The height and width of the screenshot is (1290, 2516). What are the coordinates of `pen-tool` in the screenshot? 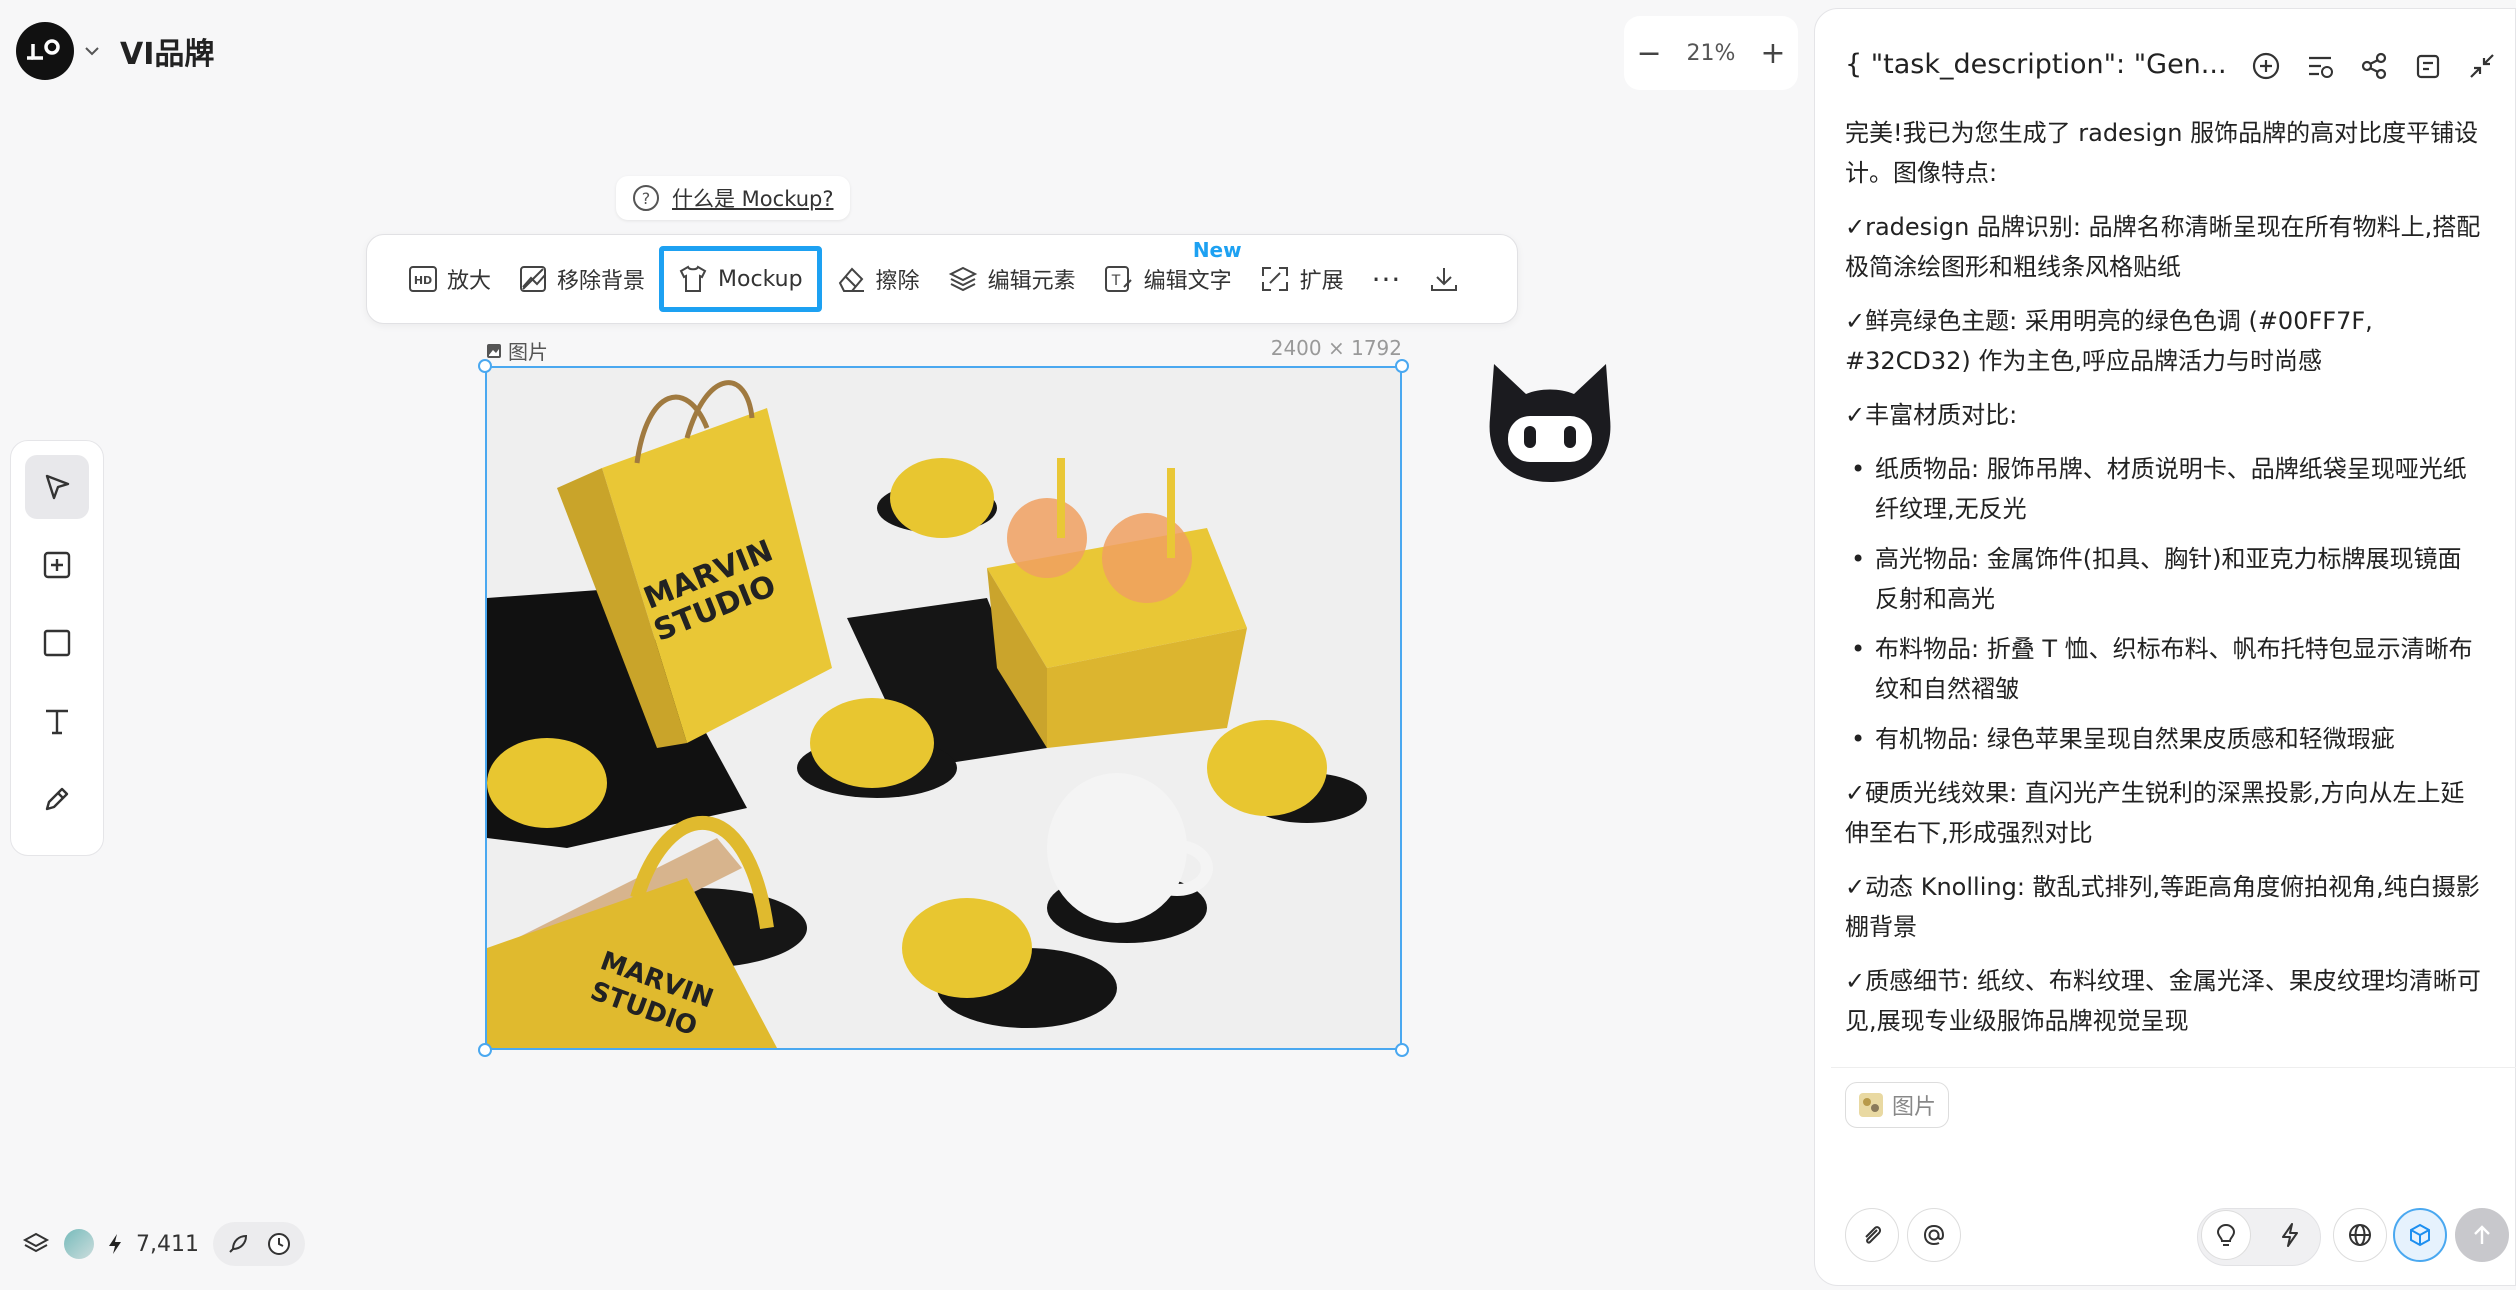 It's located at (57, 799).